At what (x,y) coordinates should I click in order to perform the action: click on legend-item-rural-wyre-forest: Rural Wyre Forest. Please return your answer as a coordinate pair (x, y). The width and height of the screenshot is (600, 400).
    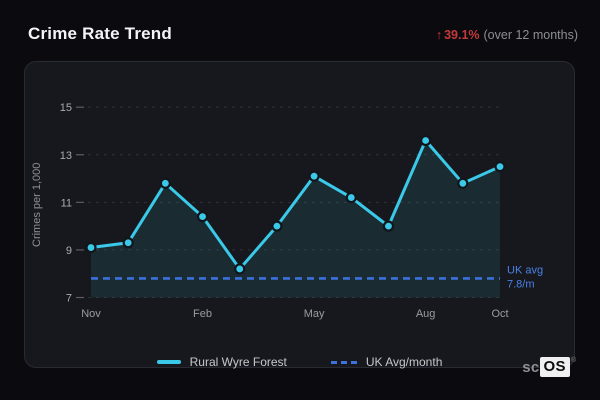
    Looking at the image, I should click on (221, 362).